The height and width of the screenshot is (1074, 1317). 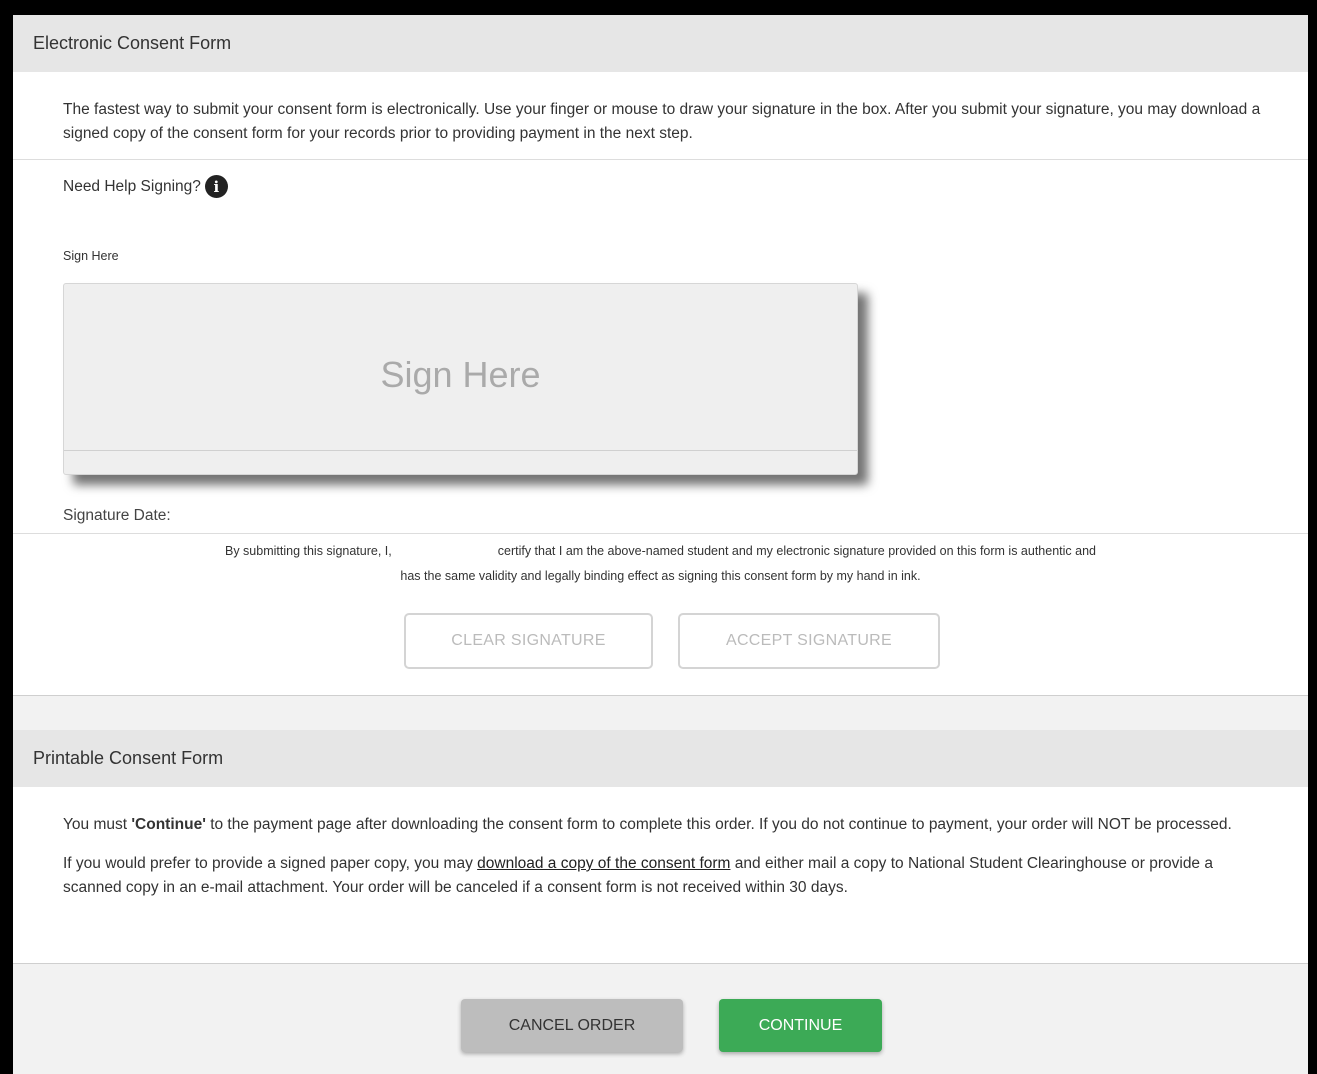 I want to click on electronic-consent-title: Electronic Consent Form, so click(x=132, y=43).